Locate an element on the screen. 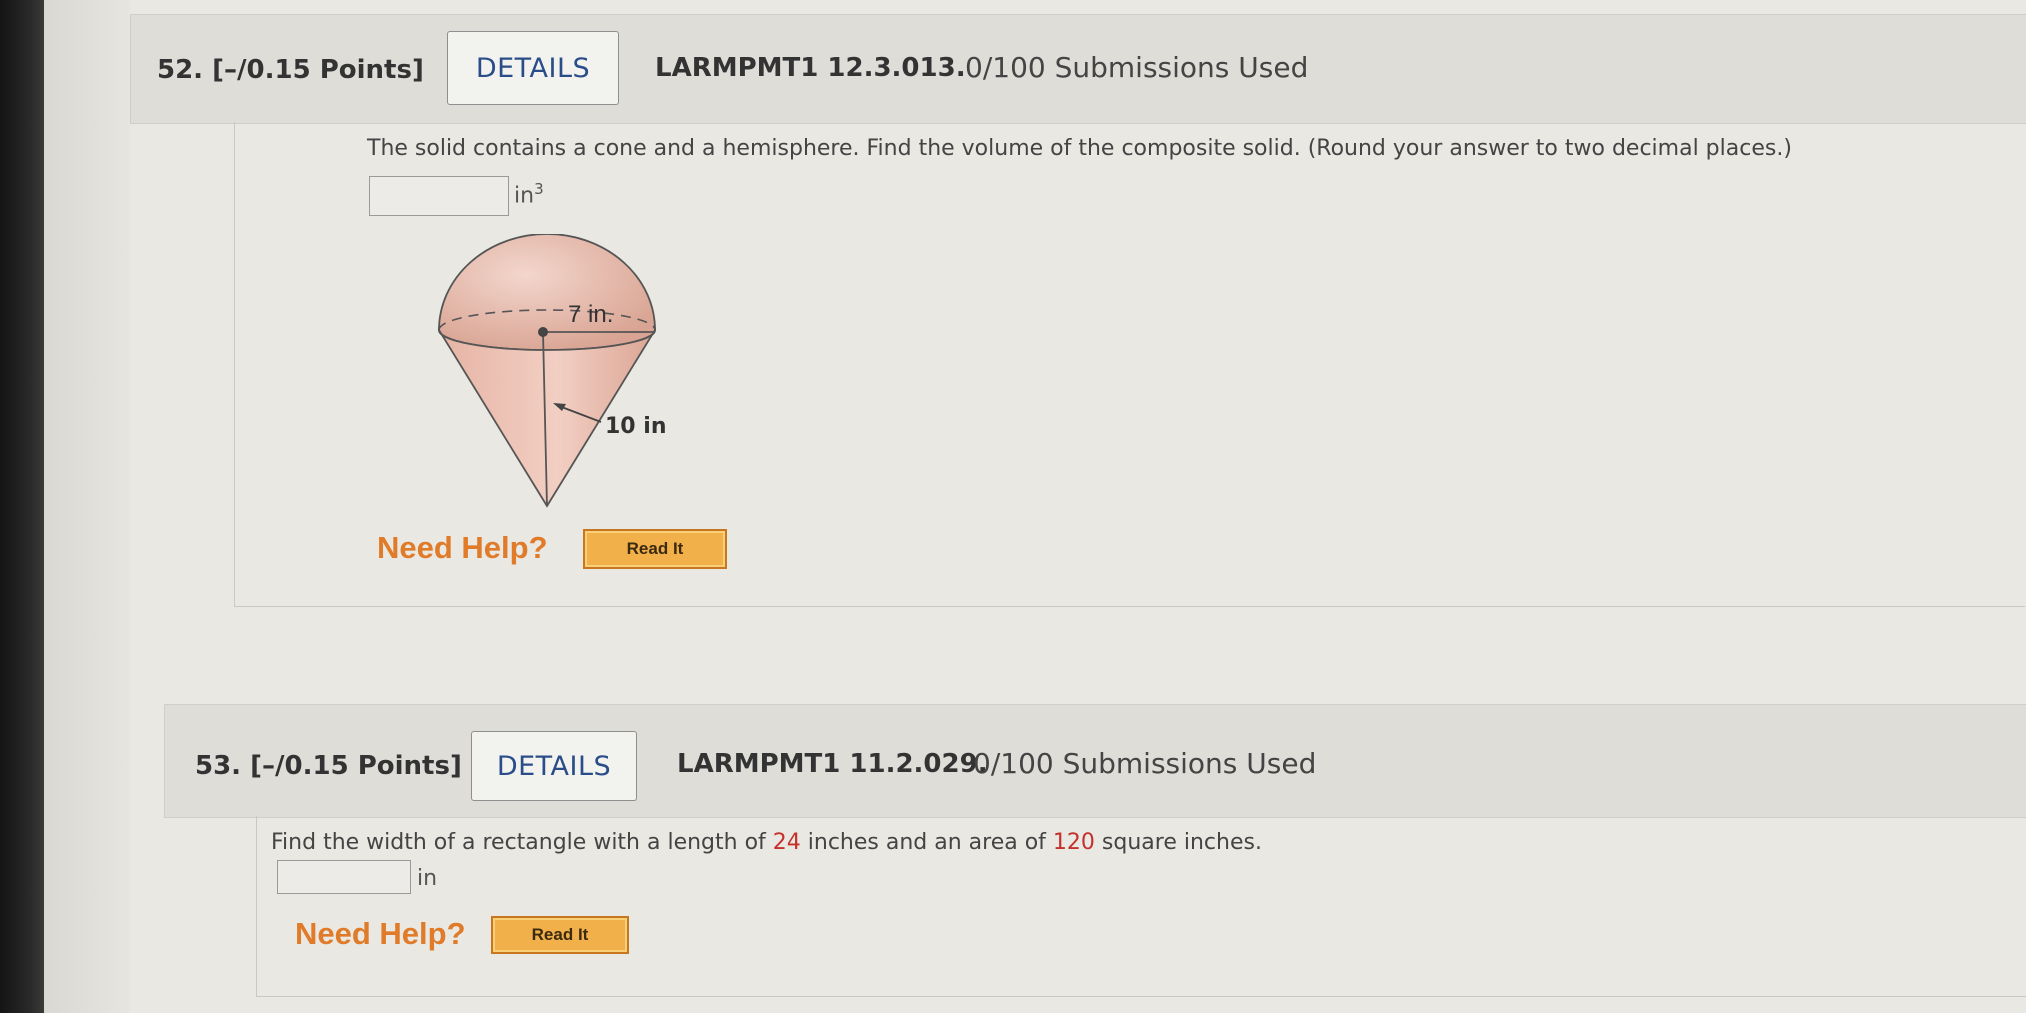 This screenshot has width=2026, height=1013. slant-label: 10 in is located at coordinates (635, 426).